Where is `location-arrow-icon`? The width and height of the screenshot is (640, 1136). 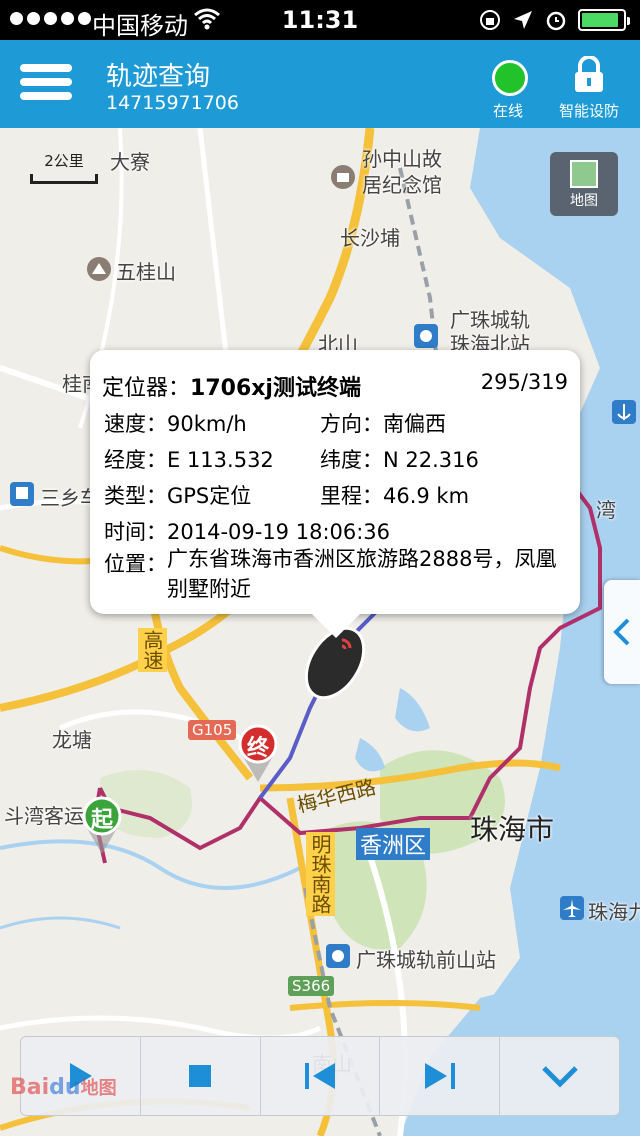 location-arrow-icon is located at coordinates (523, 20).